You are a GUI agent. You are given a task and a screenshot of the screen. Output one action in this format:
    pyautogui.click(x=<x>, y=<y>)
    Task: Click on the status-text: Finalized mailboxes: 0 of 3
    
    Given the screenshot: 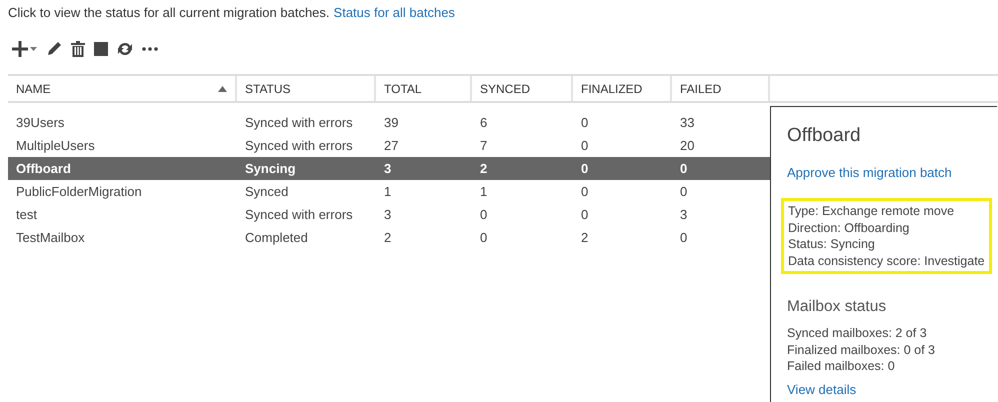 What is the action you would take?
    pyautogui.click(x=861, y=350)
    